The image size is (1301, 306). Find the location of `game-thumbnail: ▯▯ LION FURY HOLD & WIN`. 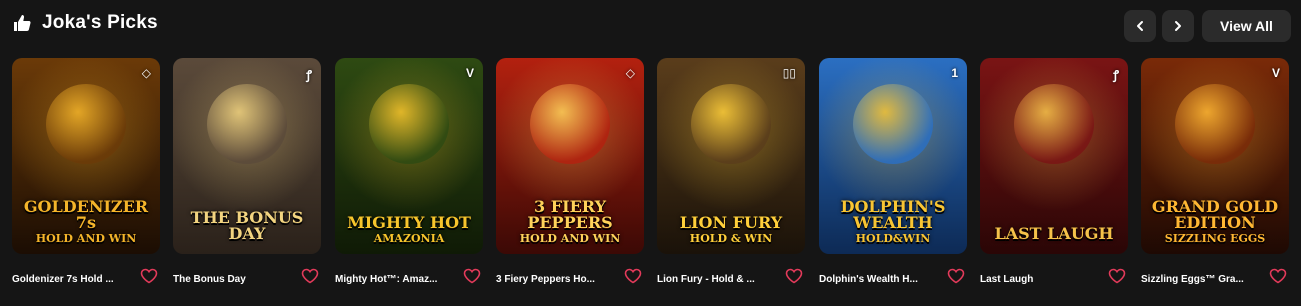

game-thumbnail: ▯▯ LION FURY HOLD & WIN is located at coordinates (731, 156).